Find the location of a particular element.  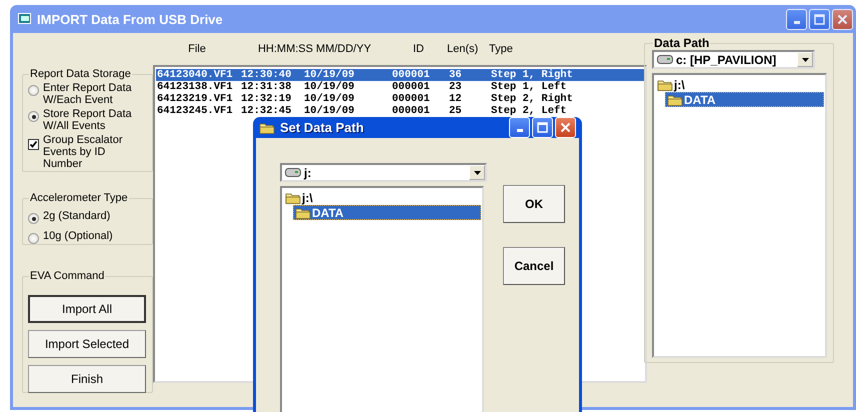

column-header: HH:MM:SS MM/DD/YY is located at coordinates (314, 49).